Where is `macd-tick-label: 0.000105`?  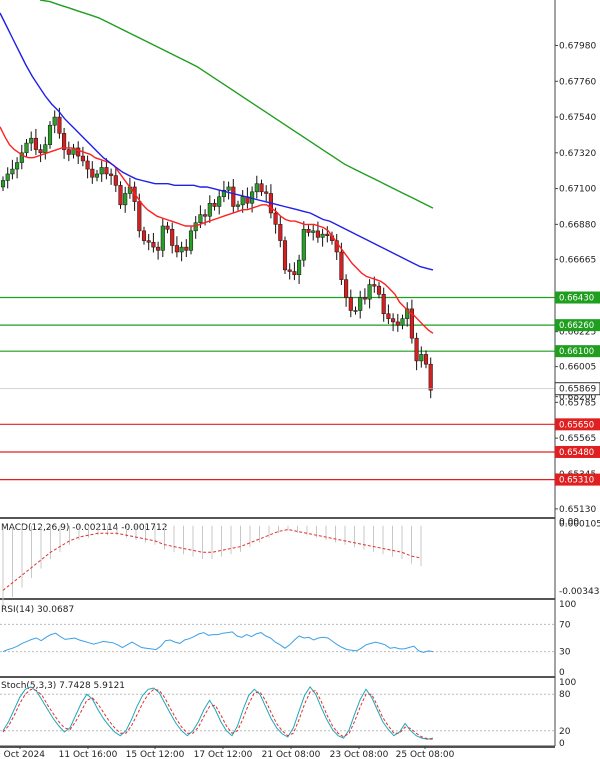 macd-tick-label: 0.000105 is located at coordinates (579, 525).